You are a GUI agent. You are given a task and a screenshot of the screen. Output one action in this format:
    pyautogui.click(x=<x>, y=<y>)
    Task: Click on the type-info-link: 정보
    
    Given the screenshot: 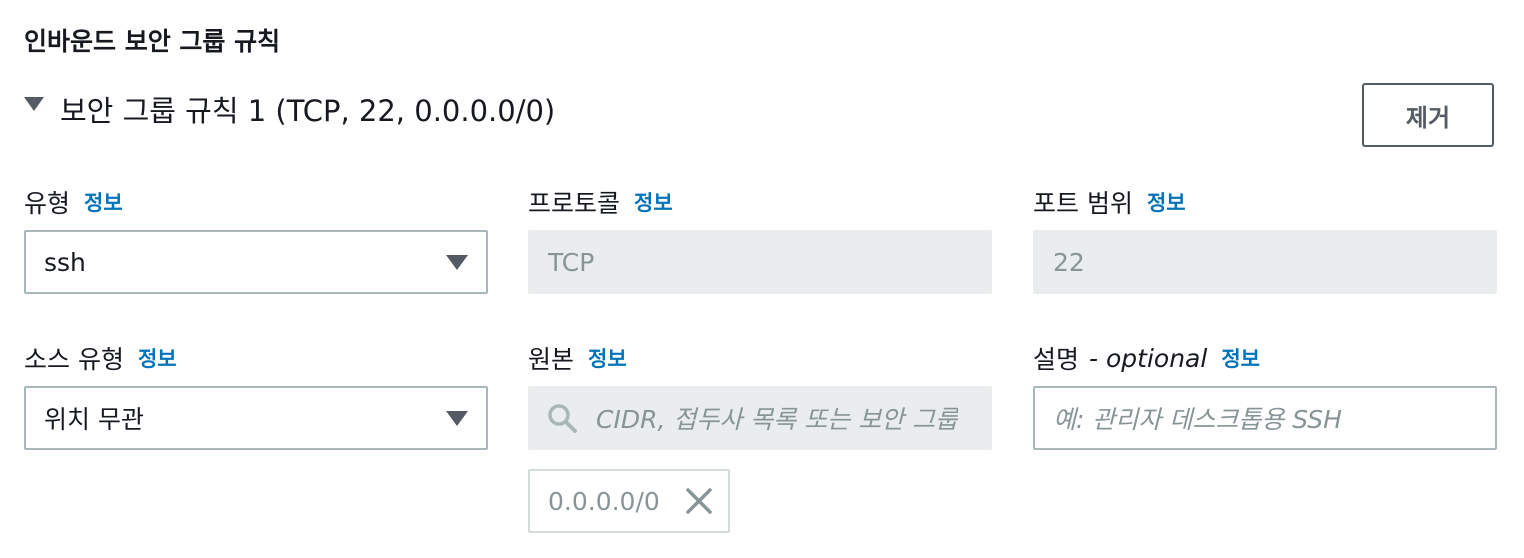 What is the action you would take?
    pyautogui.click(x=103, y=202)
    